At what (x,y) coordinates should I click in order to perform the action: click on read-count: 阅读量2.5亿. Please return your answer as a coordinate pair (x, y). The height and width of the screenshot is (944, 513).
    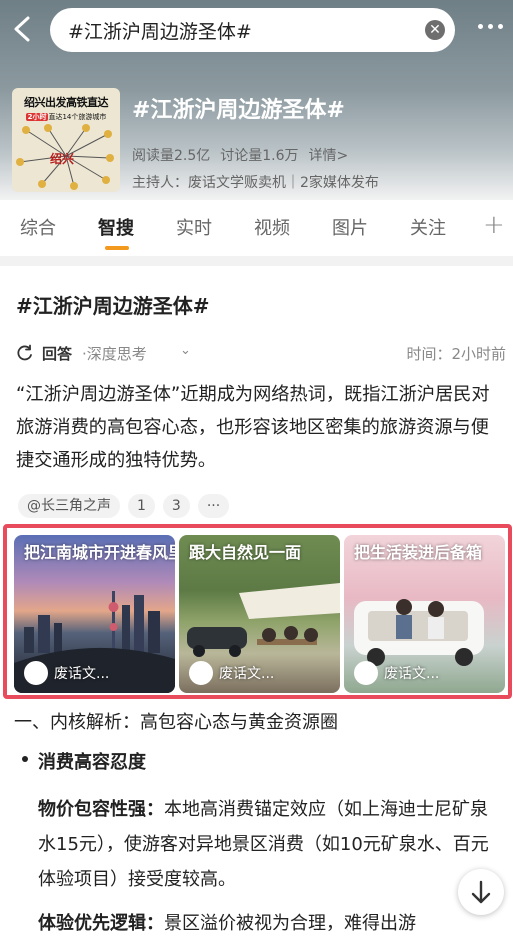
    Looking at the image, I should click on (171, 156).